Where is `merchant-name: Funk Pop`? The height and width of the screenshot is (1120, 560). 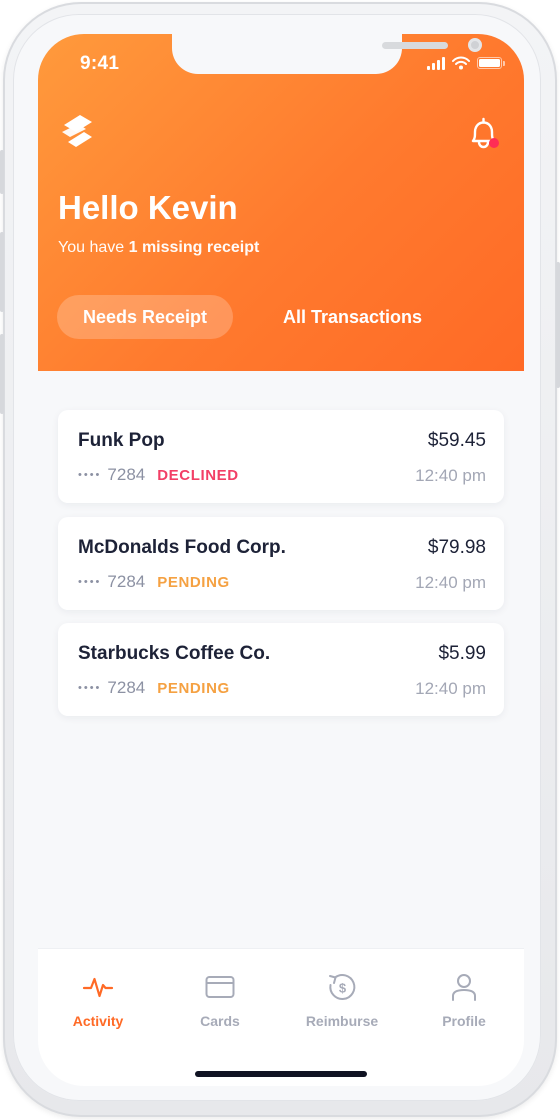
merchant-name: Funk Pop is located at coordinates (121, 440).